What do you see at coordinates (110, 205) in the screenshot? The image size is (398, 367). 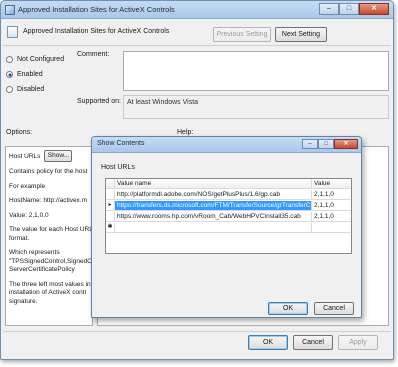 I see `row-pointer-icon: ▸` at bounding box center [110, 205].